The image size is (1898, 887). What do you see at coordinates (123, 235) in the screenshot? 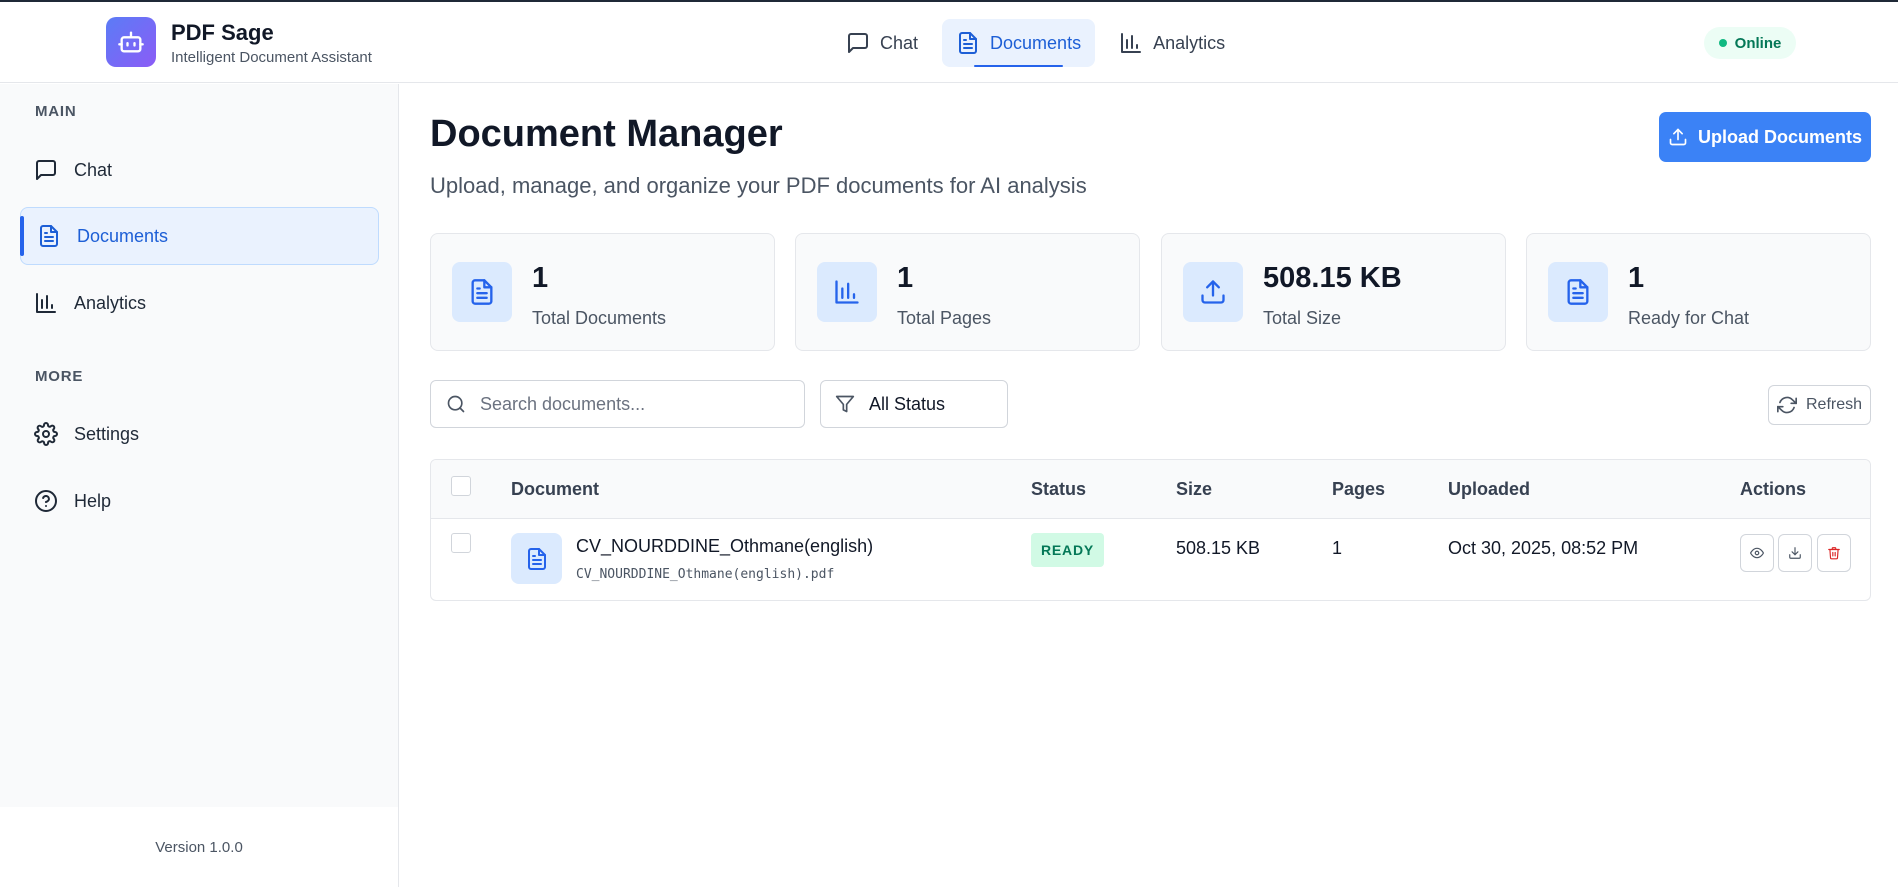
I see `sidebar-item-label: Documents` at bounding box center [123, 235].